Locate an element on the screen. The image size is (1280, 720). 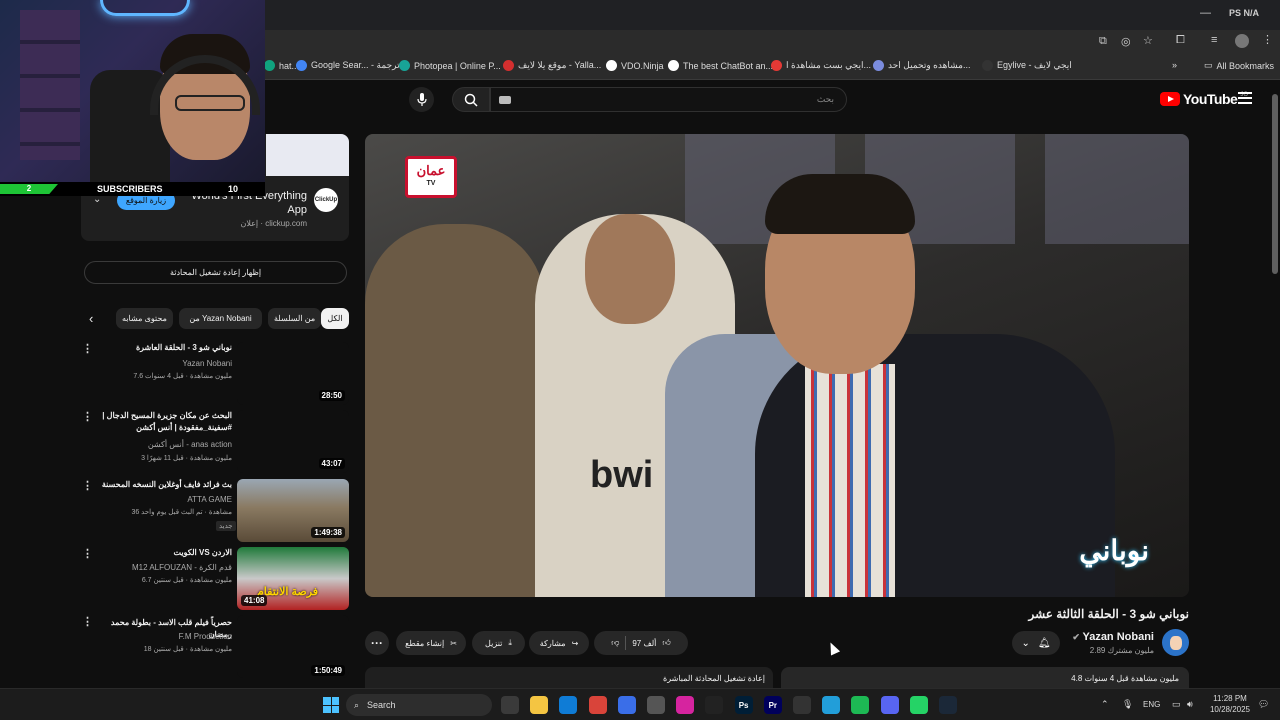
share-button: مشاركة ↪ is located at coordinates (559, 643).